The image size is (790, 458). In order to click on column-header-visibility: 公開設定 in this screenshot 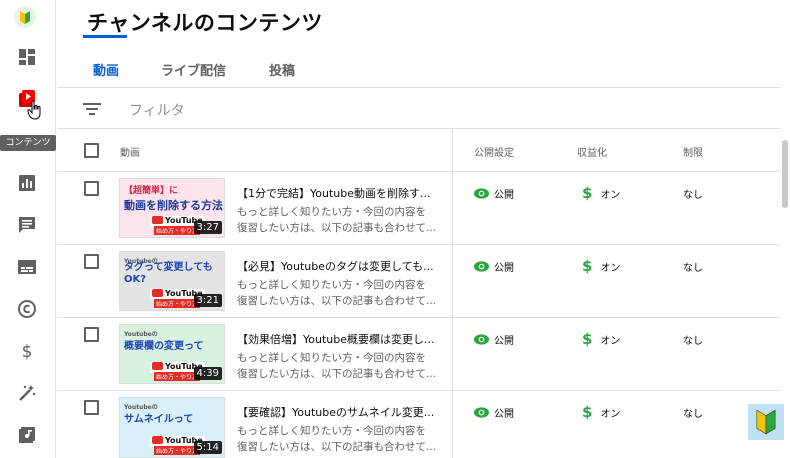, I will do `click(494, 151)`.